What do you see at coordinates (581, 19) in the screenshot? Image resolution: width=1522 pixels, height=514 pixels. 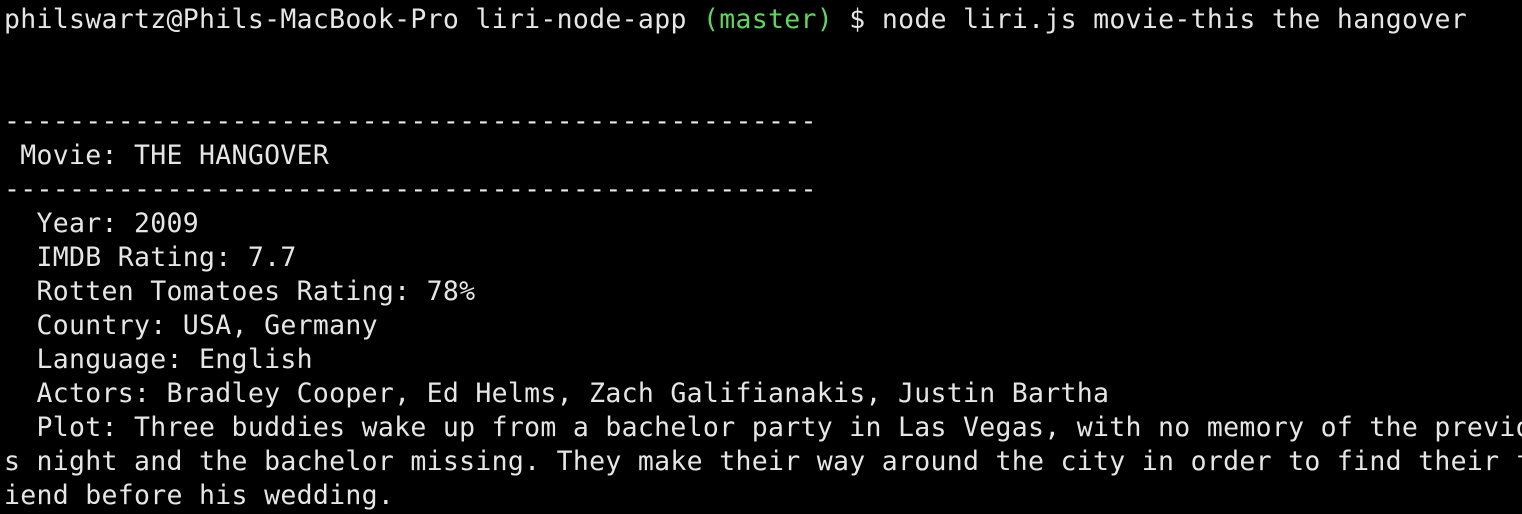 I see `prompt-cwd: liri-node-app` at bounding box center [581, 19].